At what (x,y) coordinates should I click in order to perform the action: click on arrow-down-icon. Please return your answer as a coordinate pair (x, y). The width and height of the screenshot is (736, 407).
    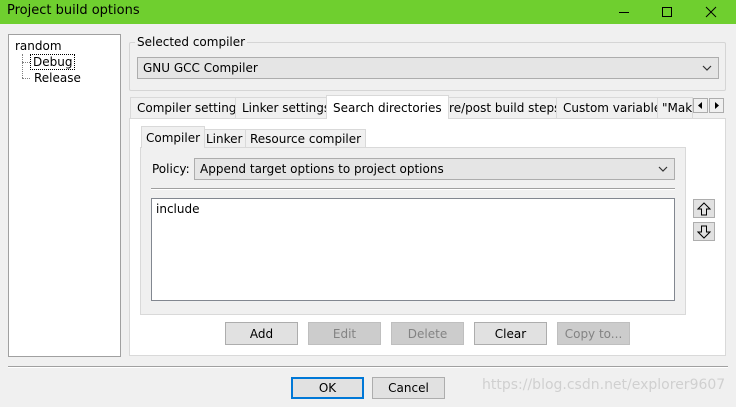
    Looking at the image, I should click on (704, 232).